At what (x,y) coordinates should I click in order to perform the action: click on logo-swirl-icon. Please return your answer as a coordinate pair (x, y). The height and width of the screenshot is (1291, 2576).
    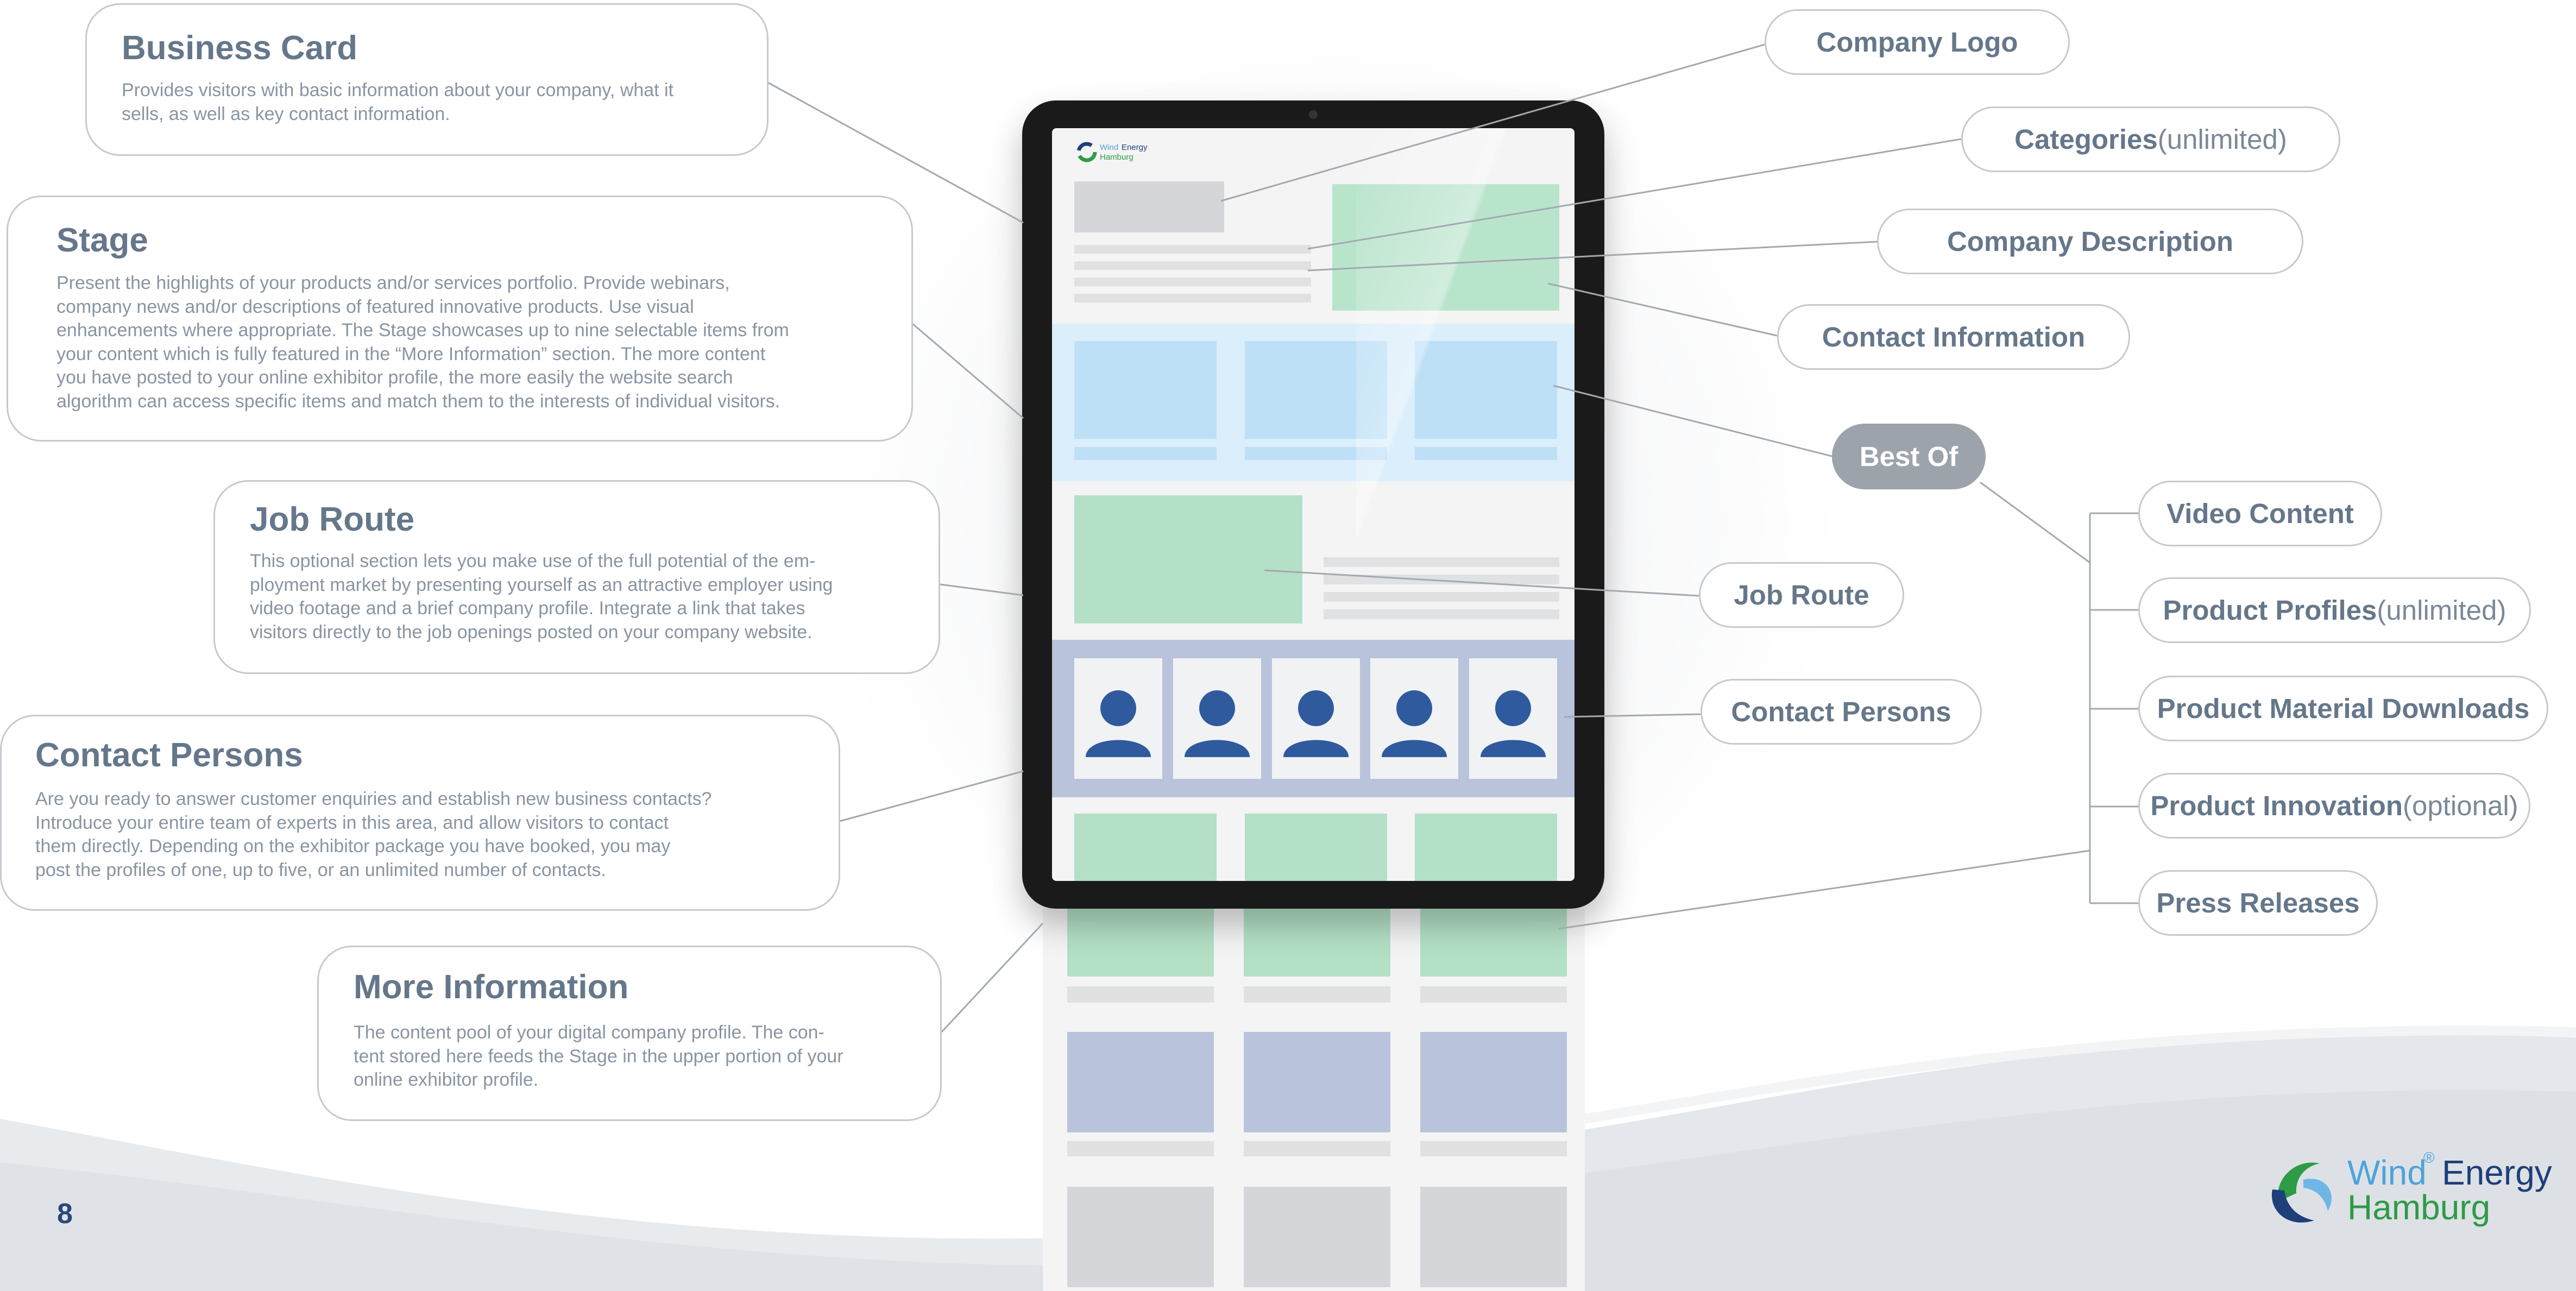
    Looking at the image, I should click on (2302, 1192).